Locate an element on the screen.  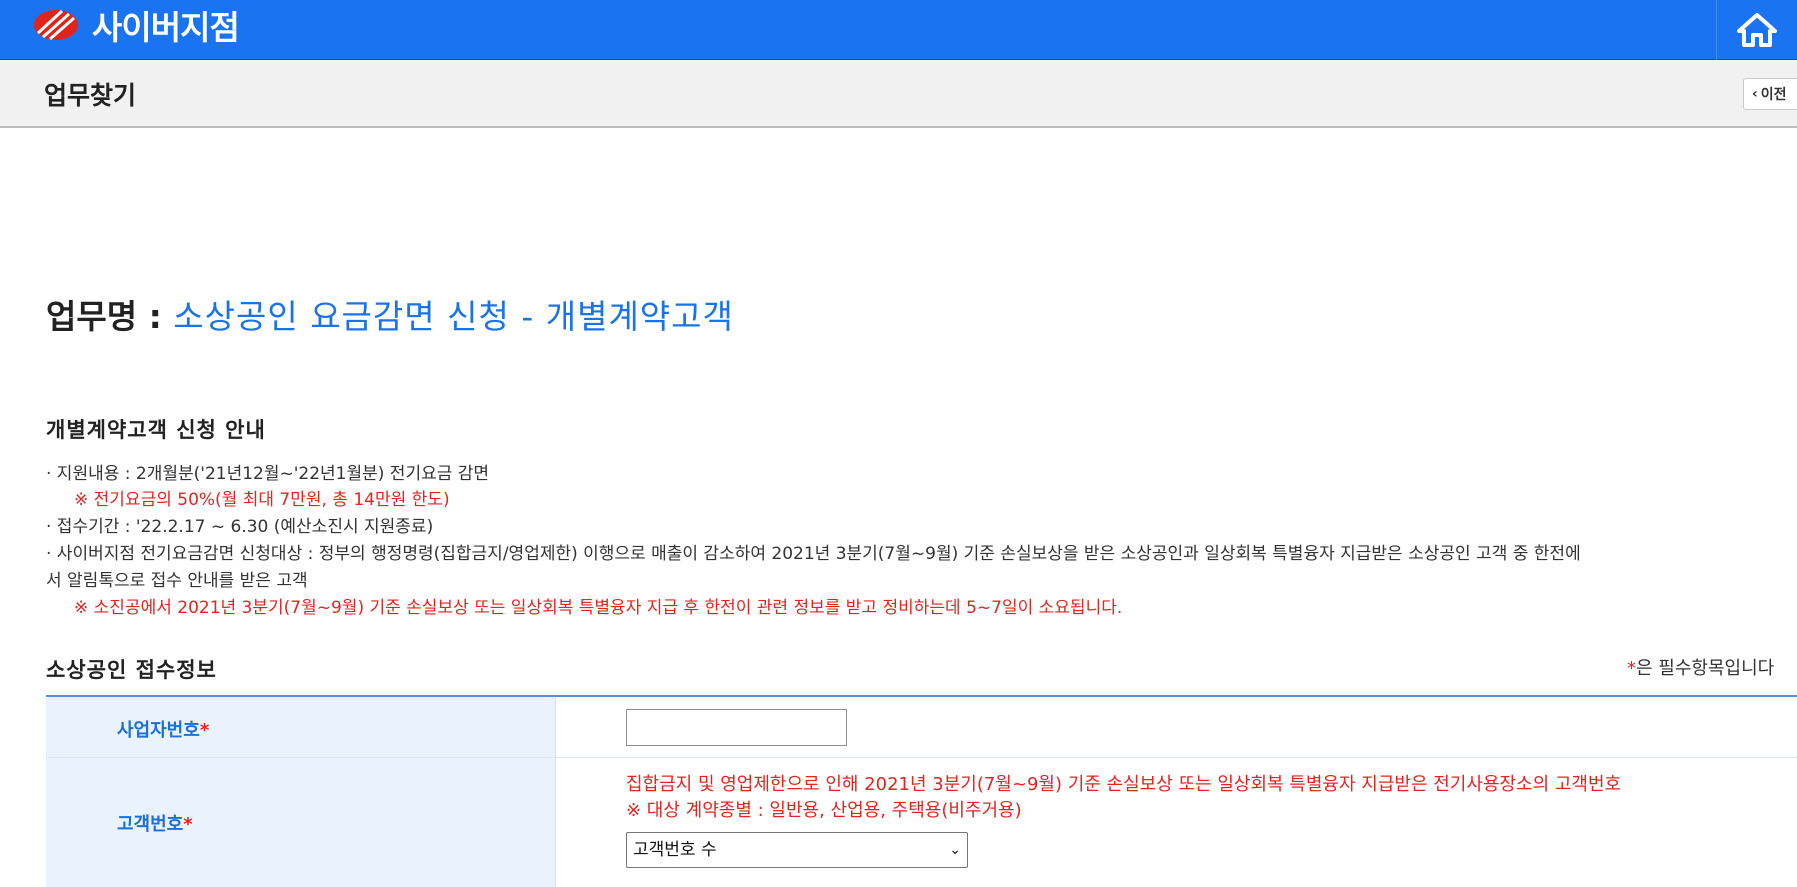
business-number-label: 사업자번호* is located at coordinates (163, 729).